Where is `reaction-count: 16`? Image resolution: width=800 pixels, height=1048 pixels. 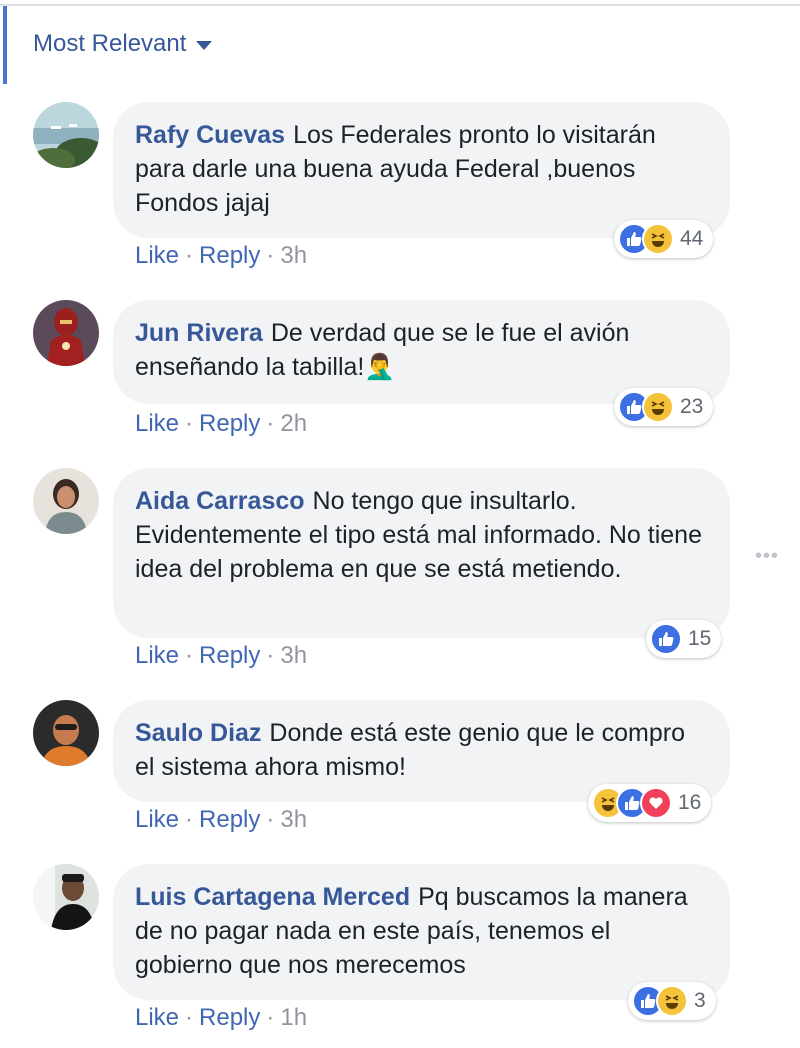
reaction-count: 16 is located at coordinates (690, 802).